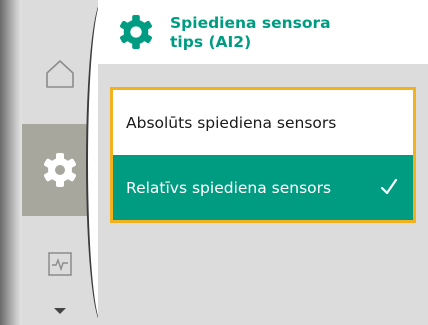 This screenshot has width=428, height=325. What do you see at coordinates (389, 186) in the screenshot?
I see `checkmark-icon` at bounding box center [389, 186].